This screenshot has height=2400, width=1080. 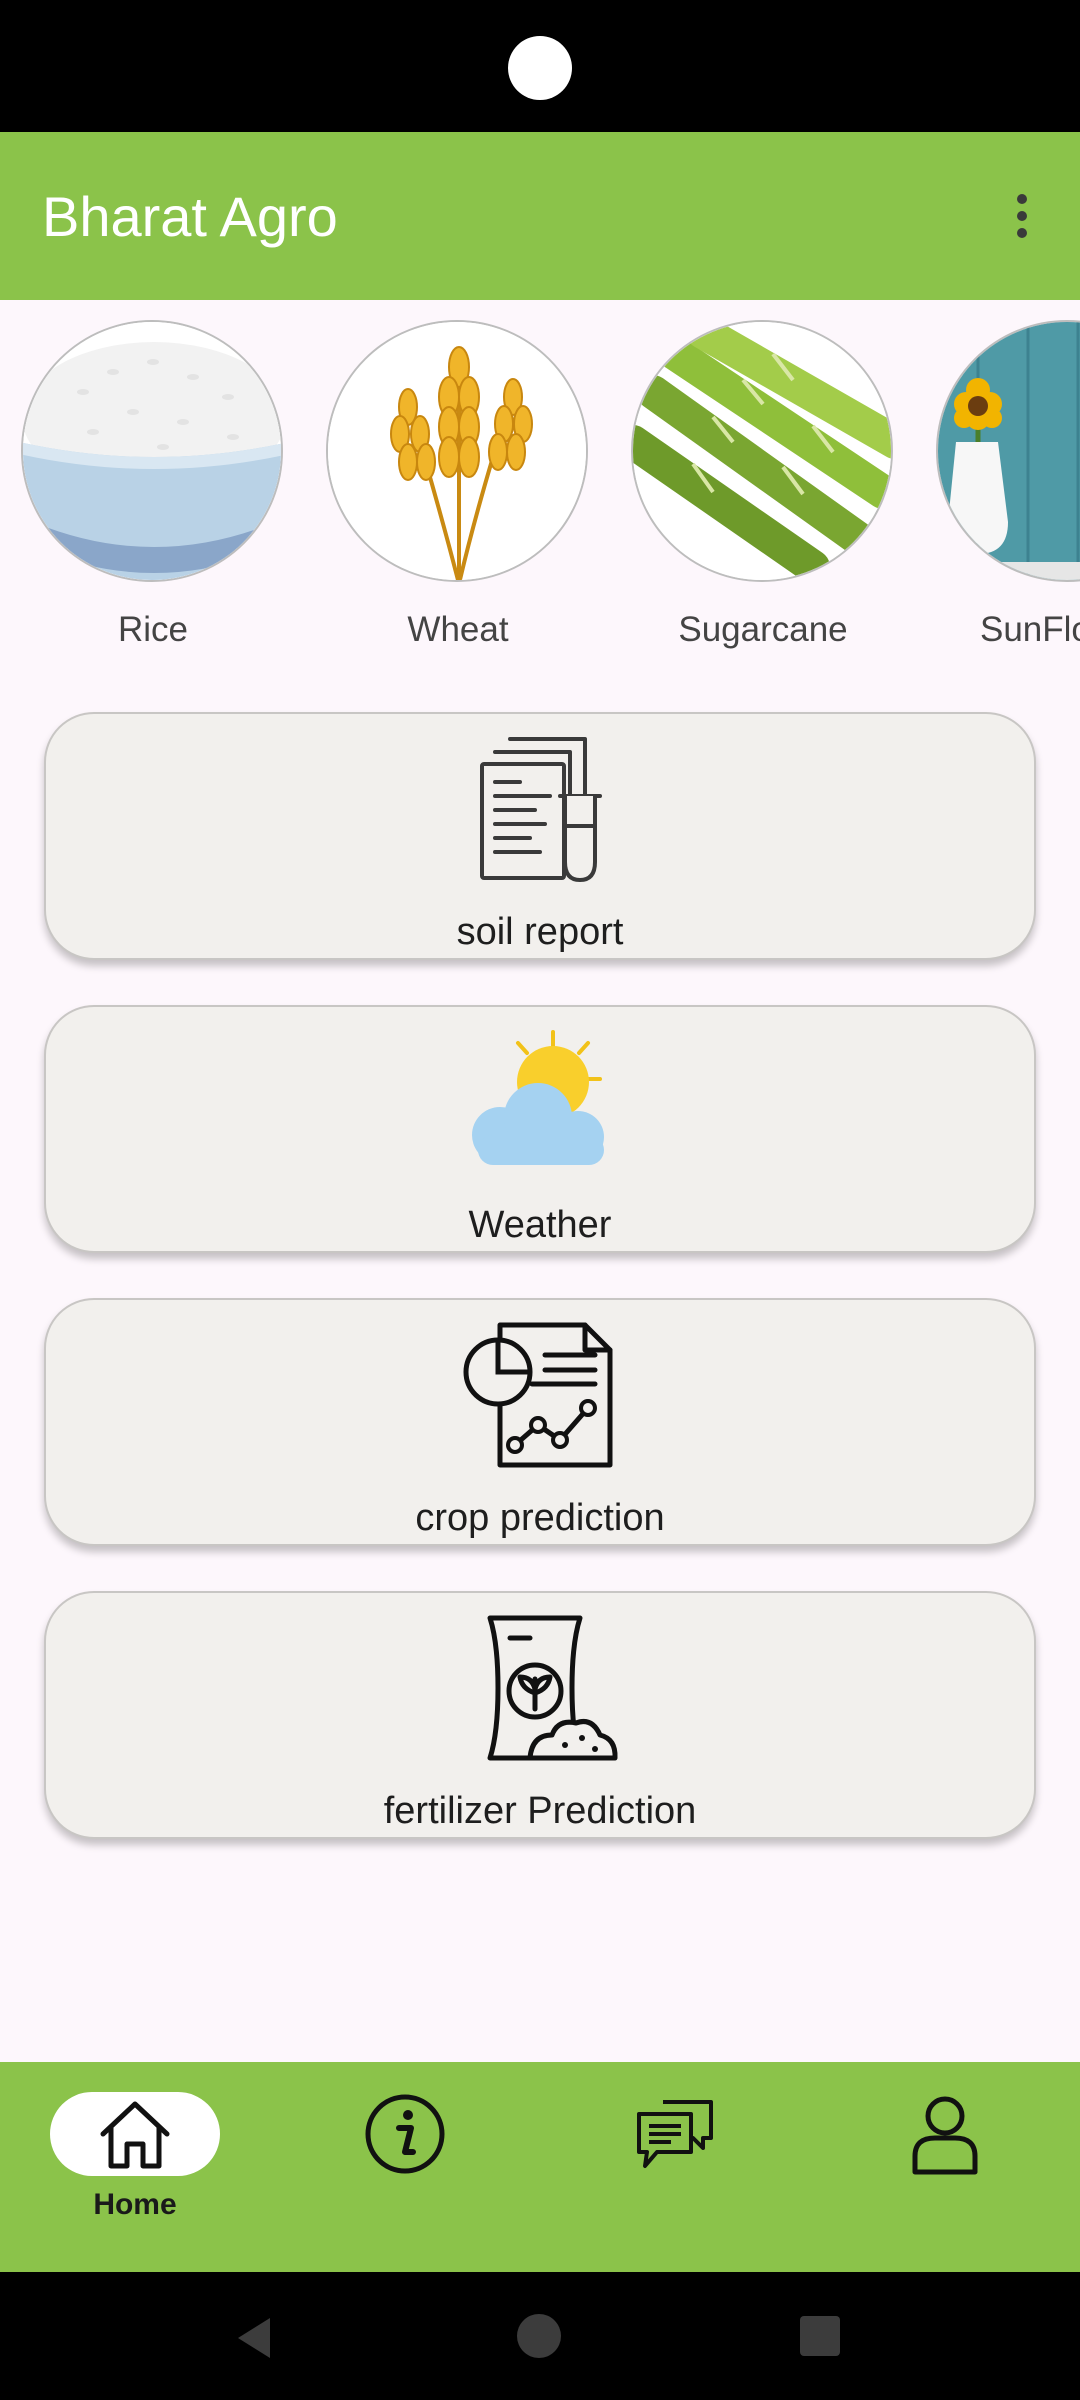 What do you see at coordinates (540, 1518) in the screenshot?
I see `card-label: crop prediction` at bounding box center [540, 1518].